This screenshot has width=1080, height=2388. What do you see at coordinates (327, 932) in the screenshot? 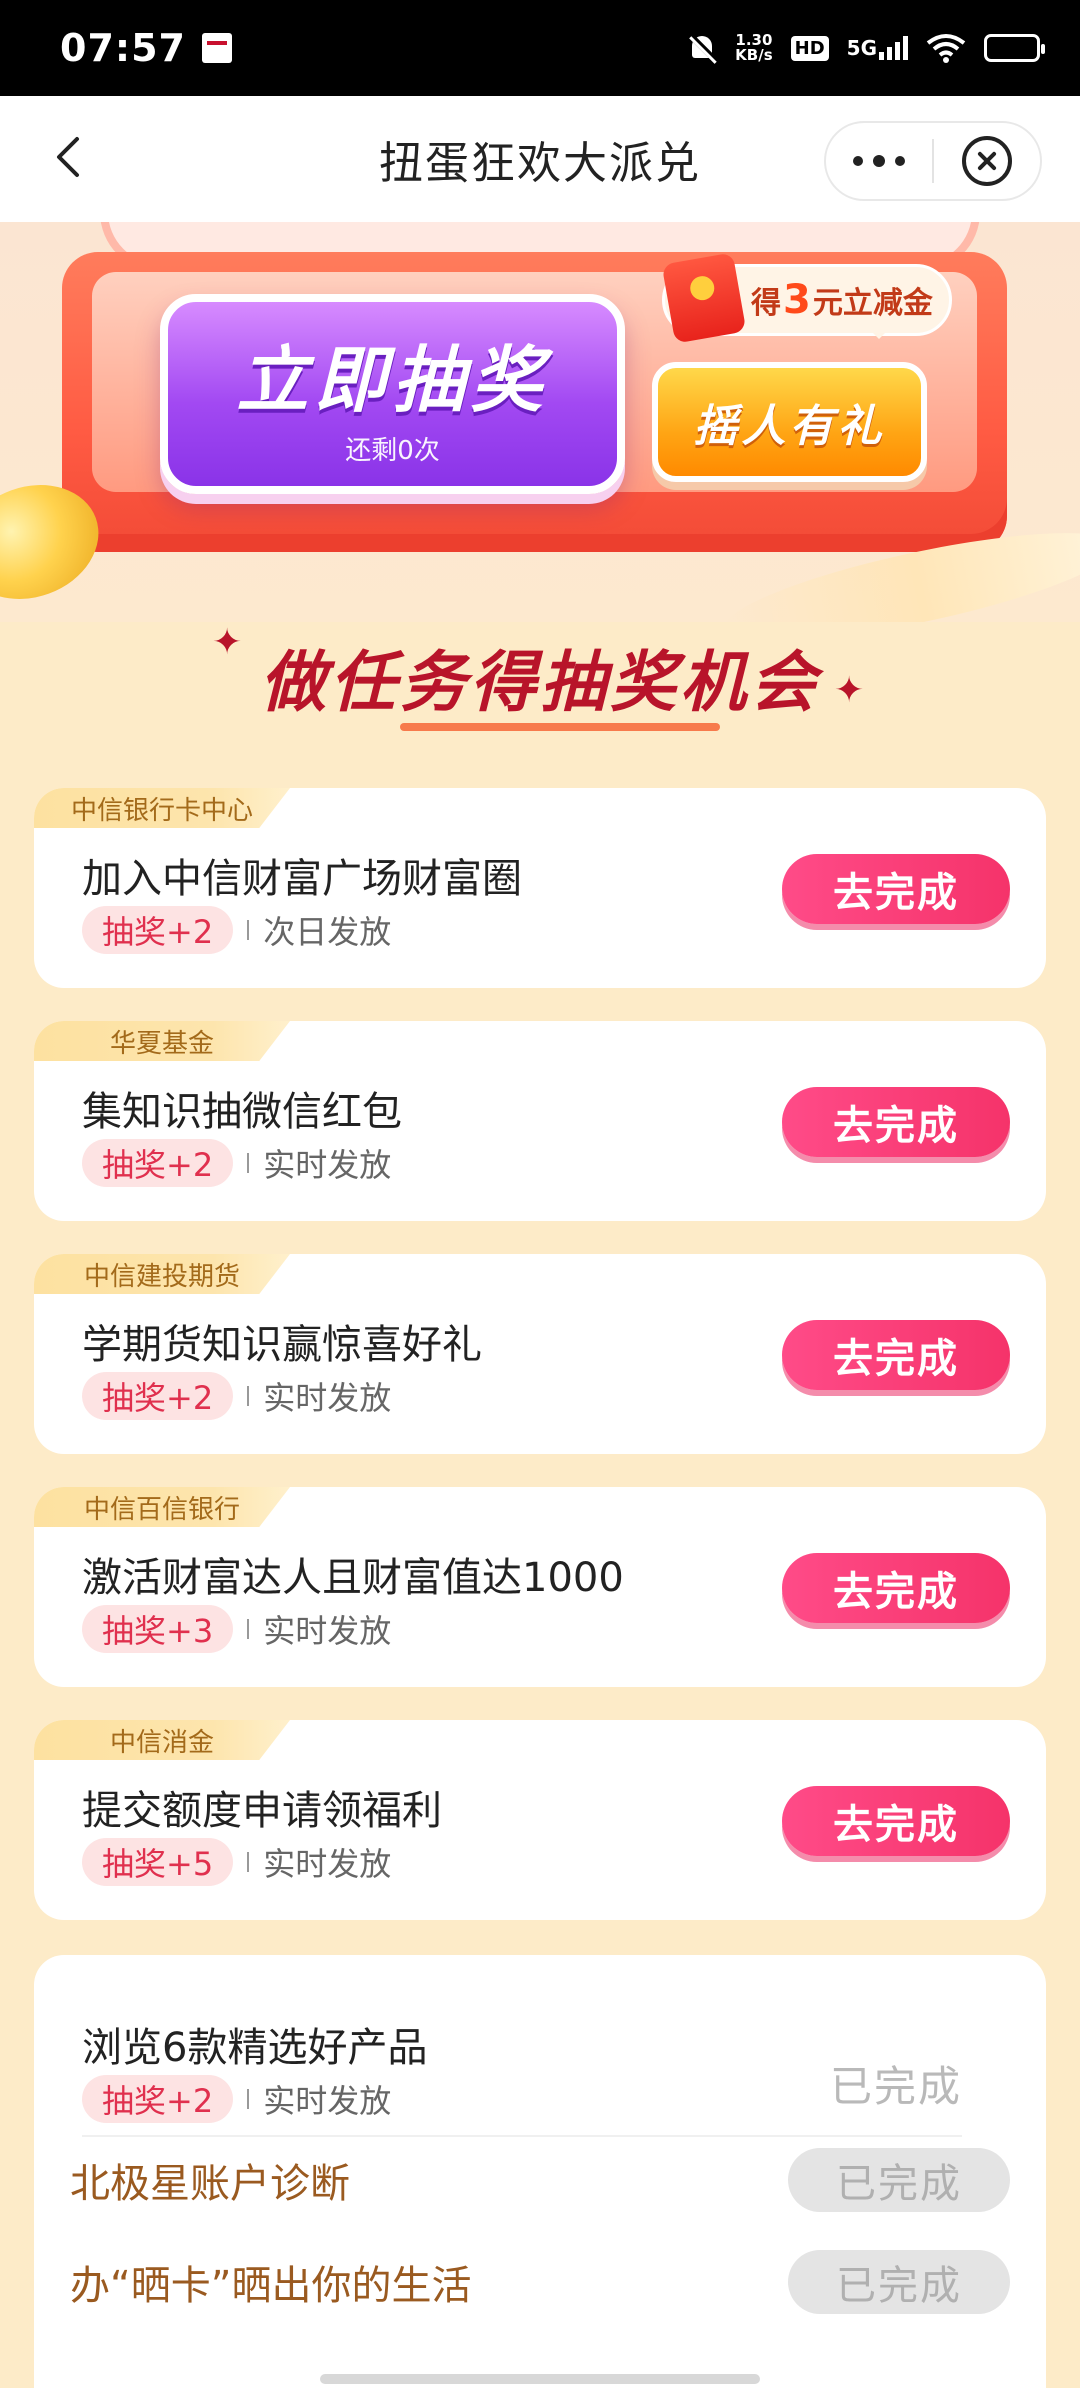
I see `release-time: 次日发放` at bounding box center [327, 932].